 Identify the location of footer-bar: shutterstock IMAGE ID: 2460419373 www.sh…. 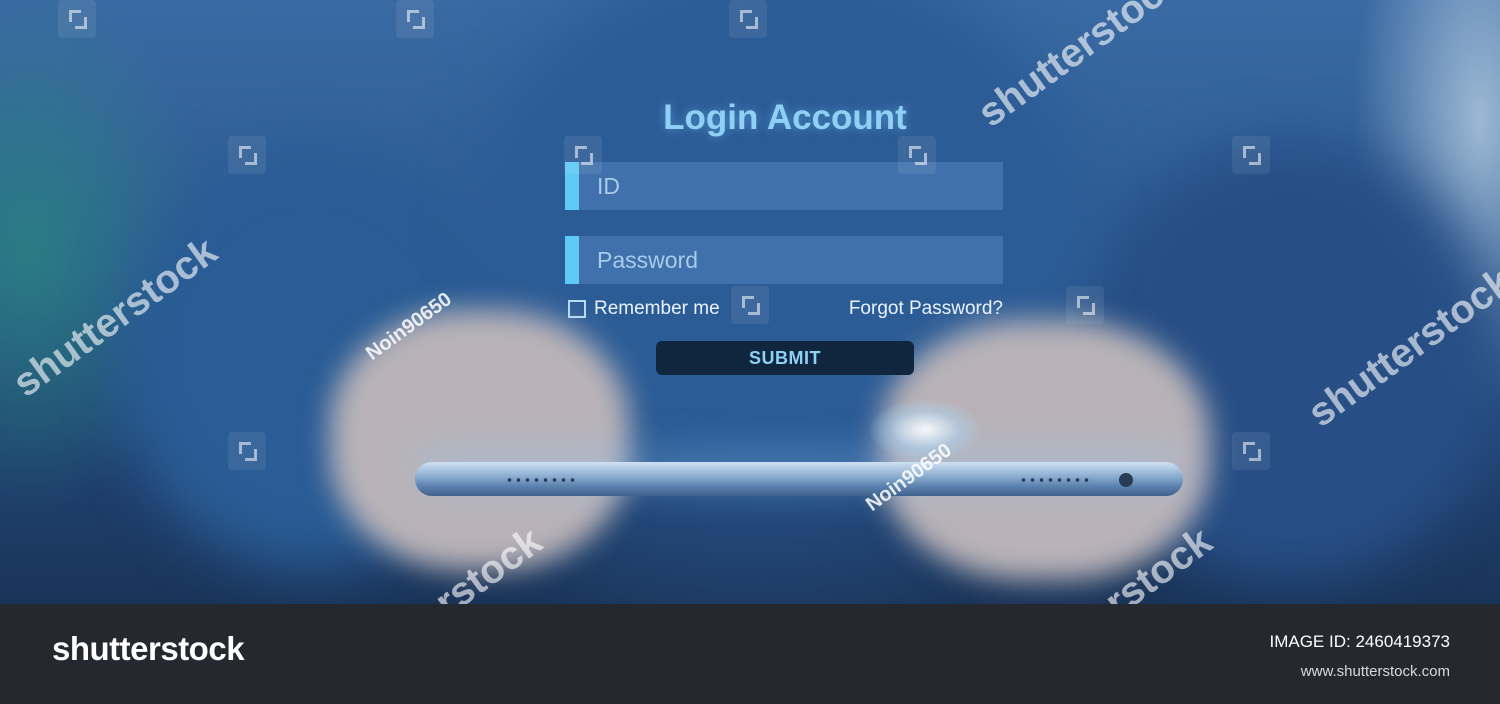
(750, 654).